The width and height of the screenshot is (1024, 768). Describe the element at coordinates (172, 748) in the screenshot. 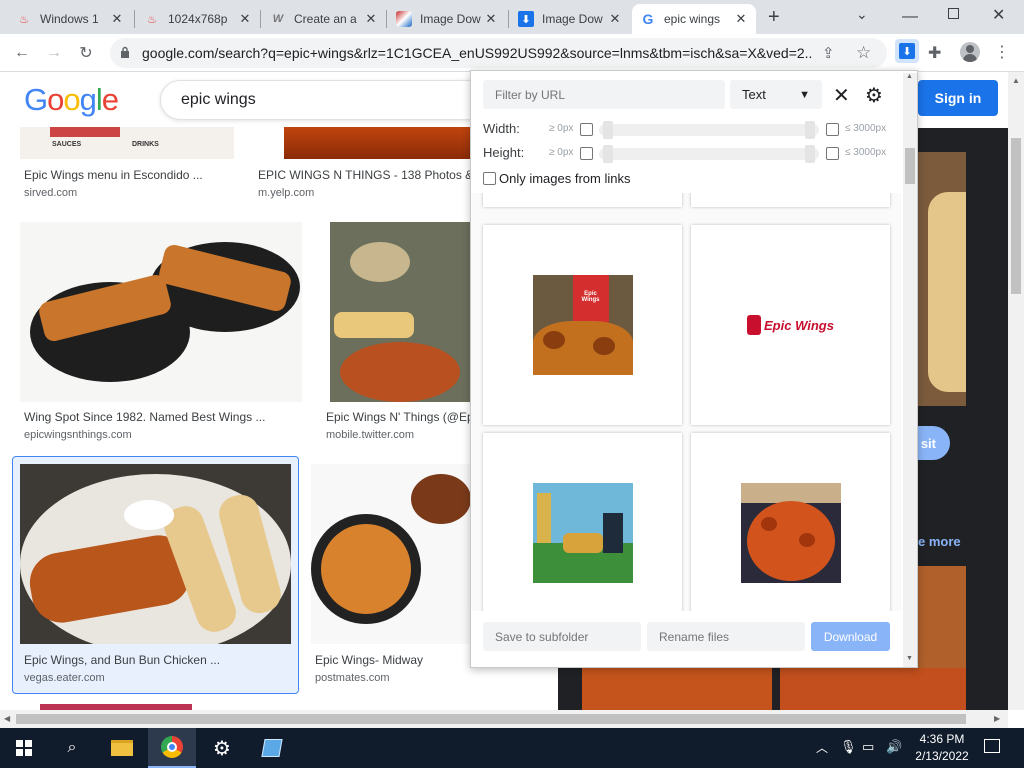

I see `chrome-taskbar-icon` at that location.